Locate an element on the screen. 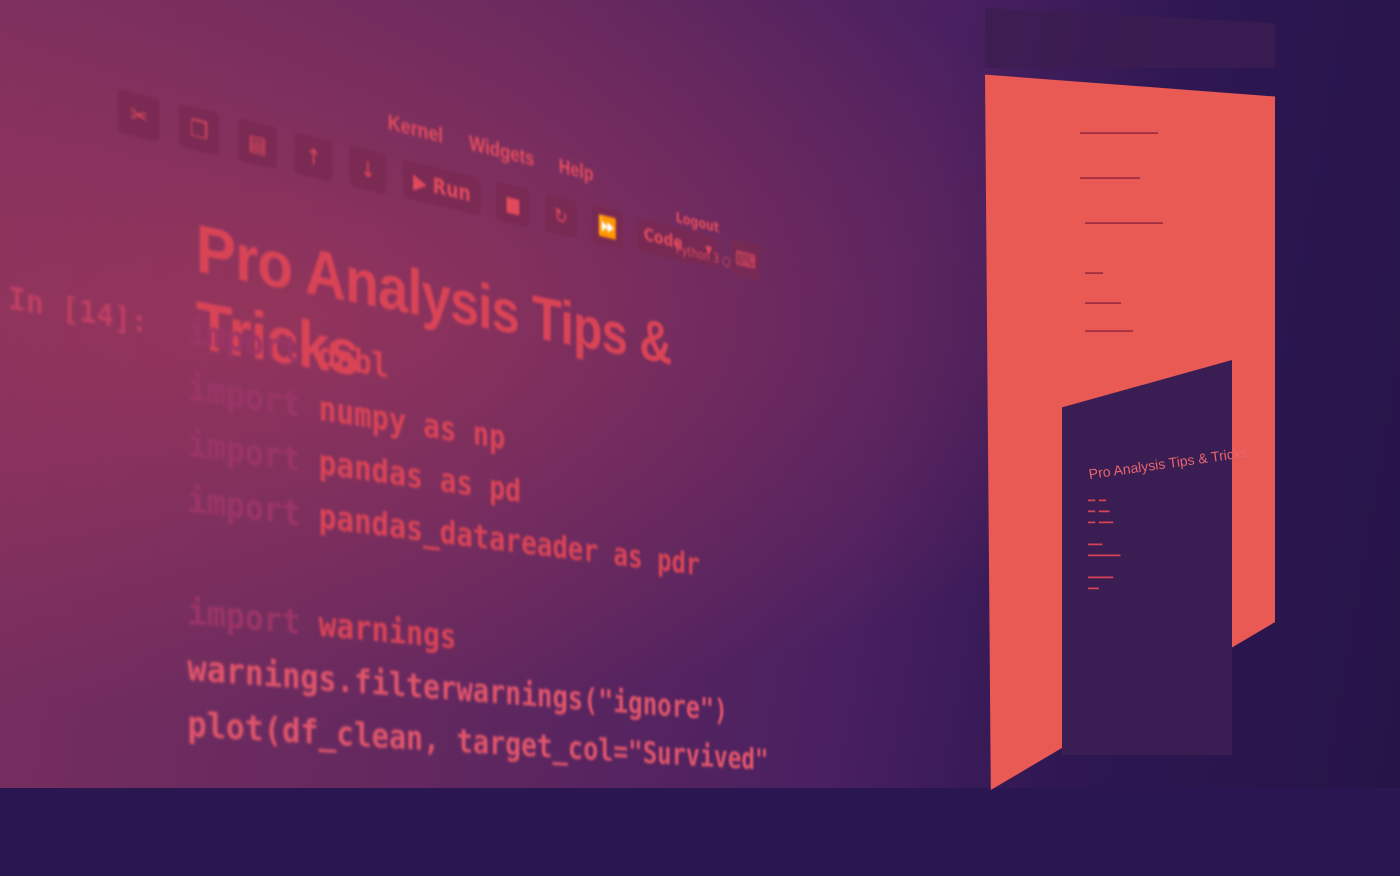  scissors-icon: ✂ is located at coordinates (139, 115).